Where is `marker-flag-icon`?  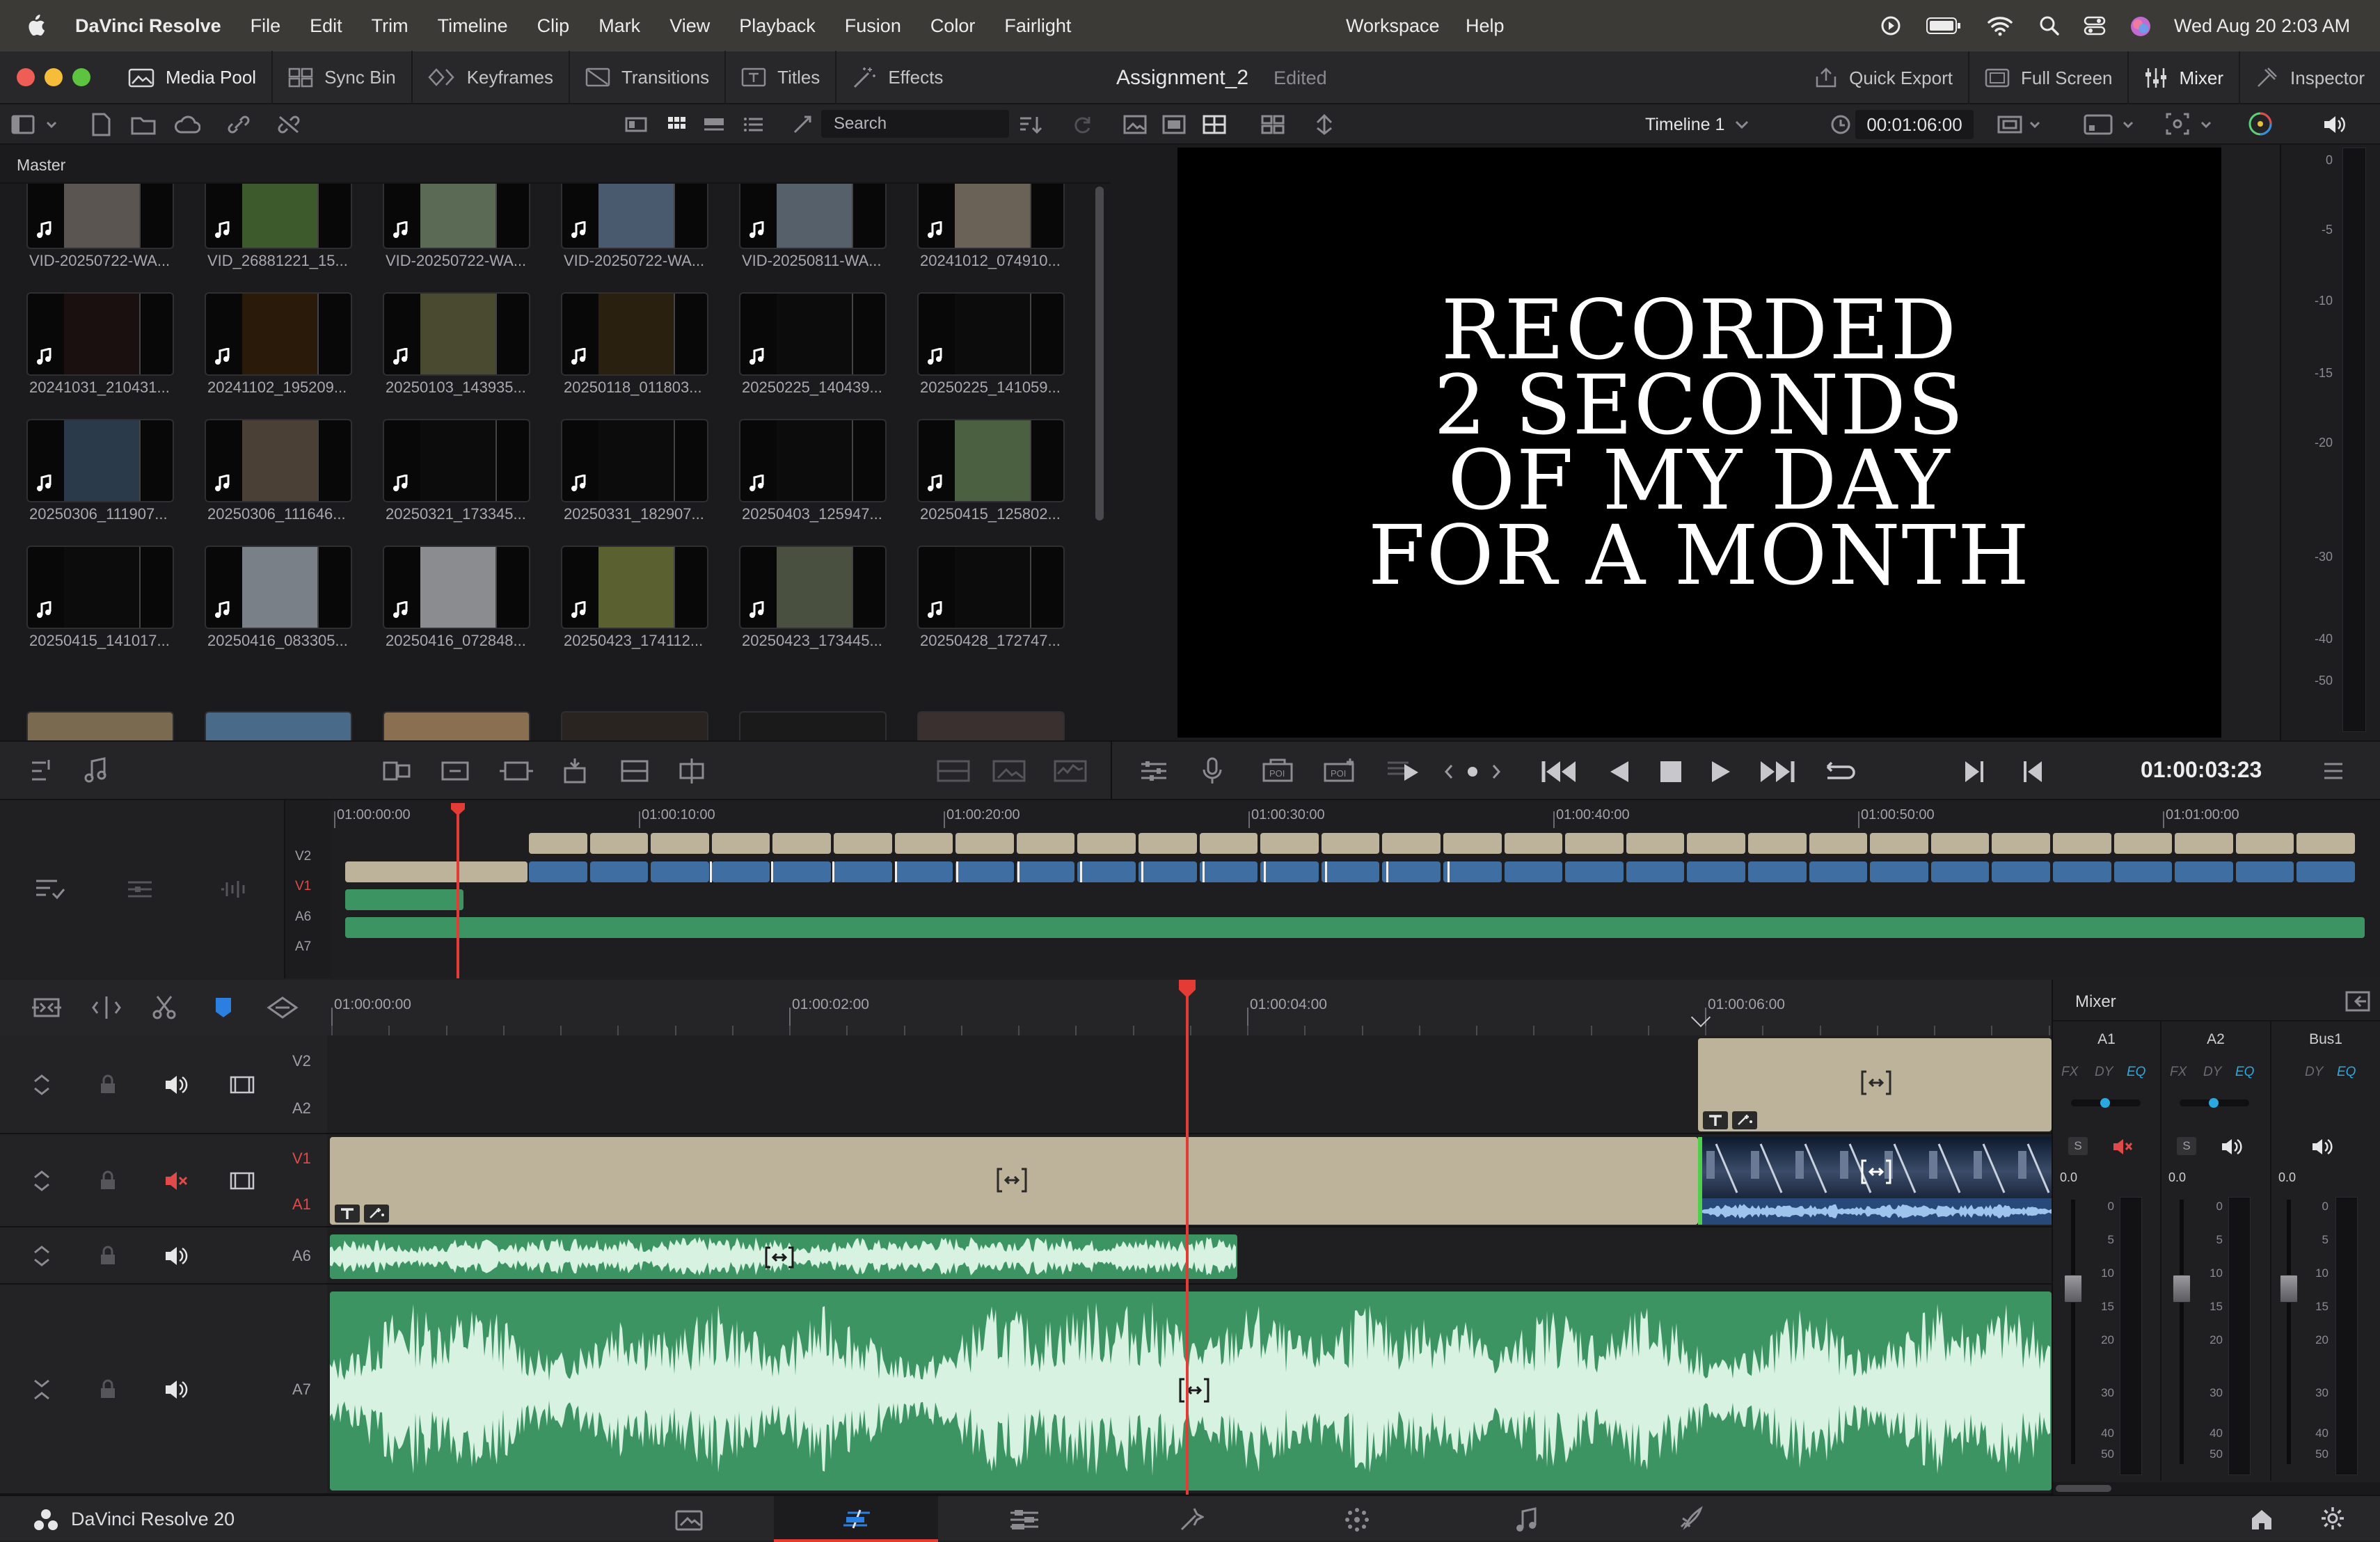
marker-flag-icon is located at coordinates (223, 1007).